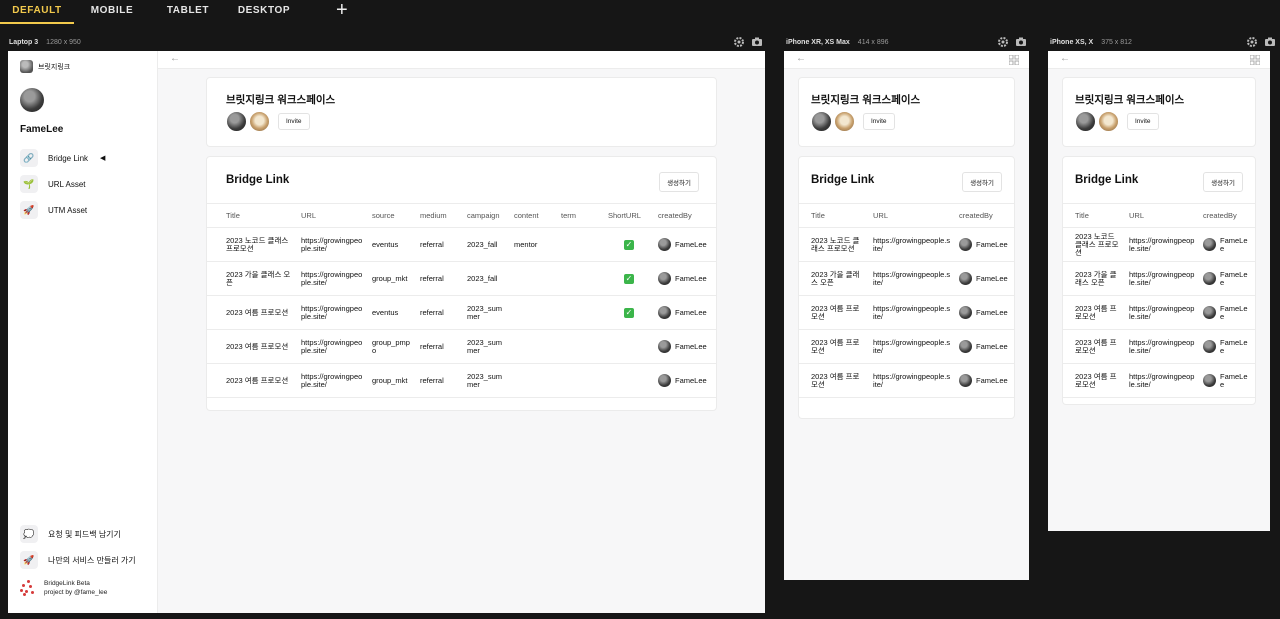 The width and height of the screenshot is (1280, 619). Describe the element at coordinates (28, 588) in the screenshot. I see `brand-logo-icon` at that location.